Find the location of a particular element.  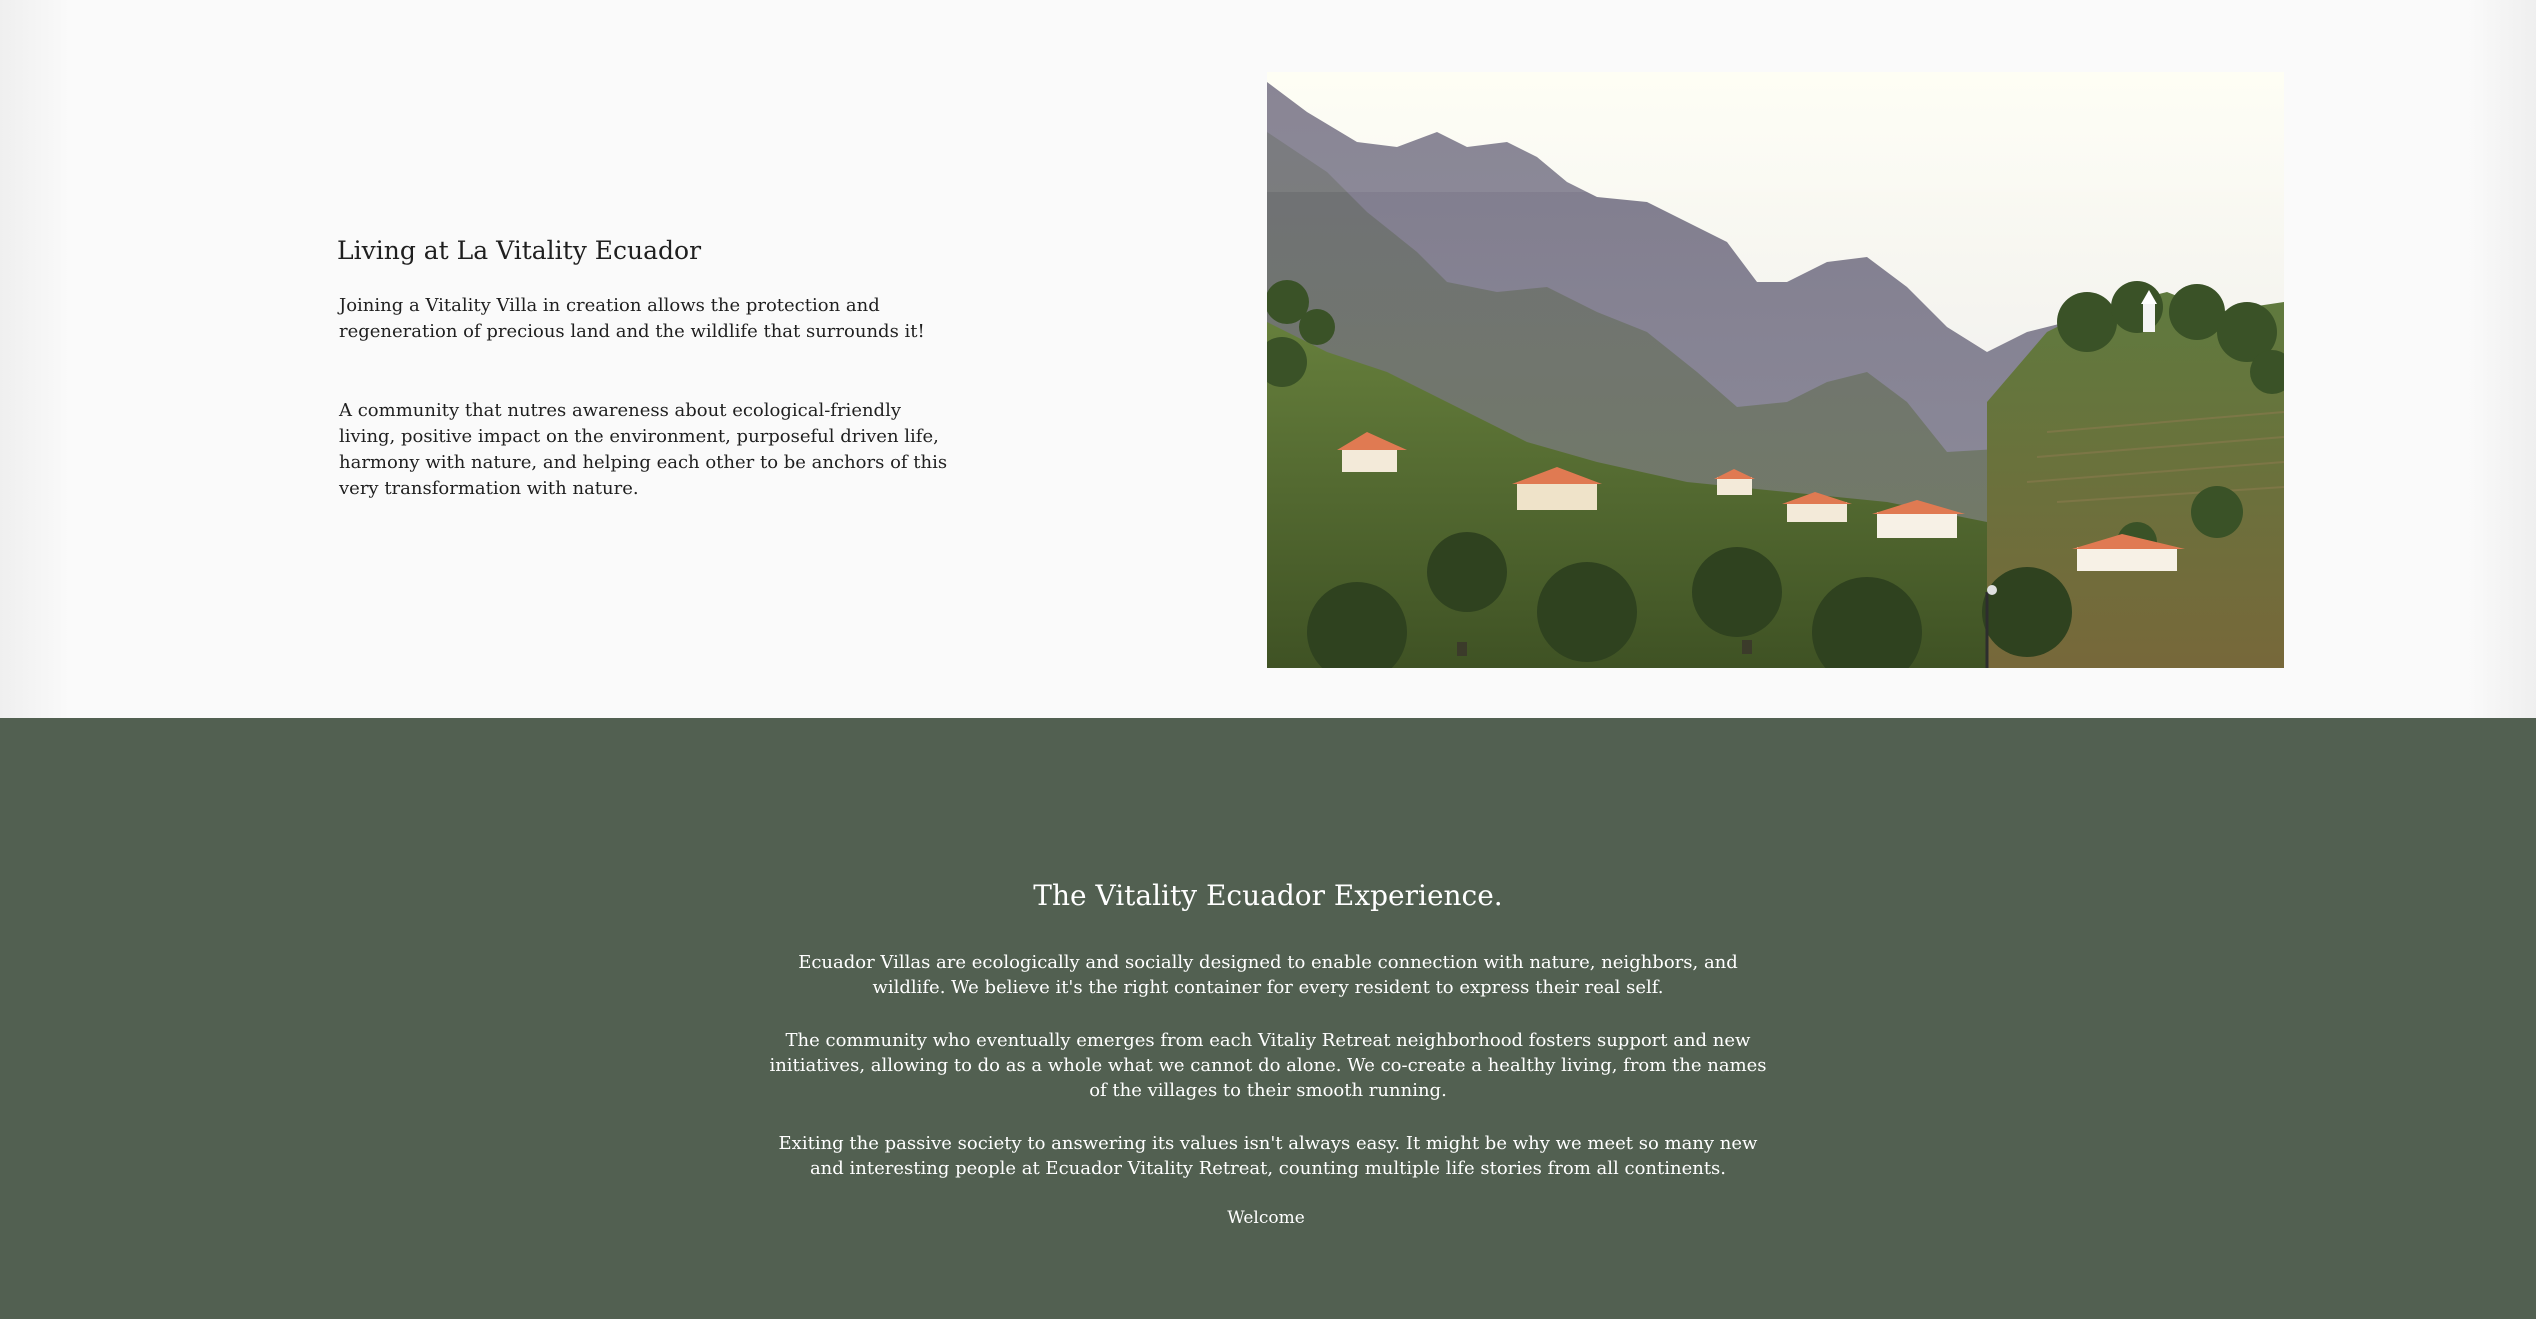

experience-title: The Vitality Ecuador Experience. is located at coordinates (1268, 895).